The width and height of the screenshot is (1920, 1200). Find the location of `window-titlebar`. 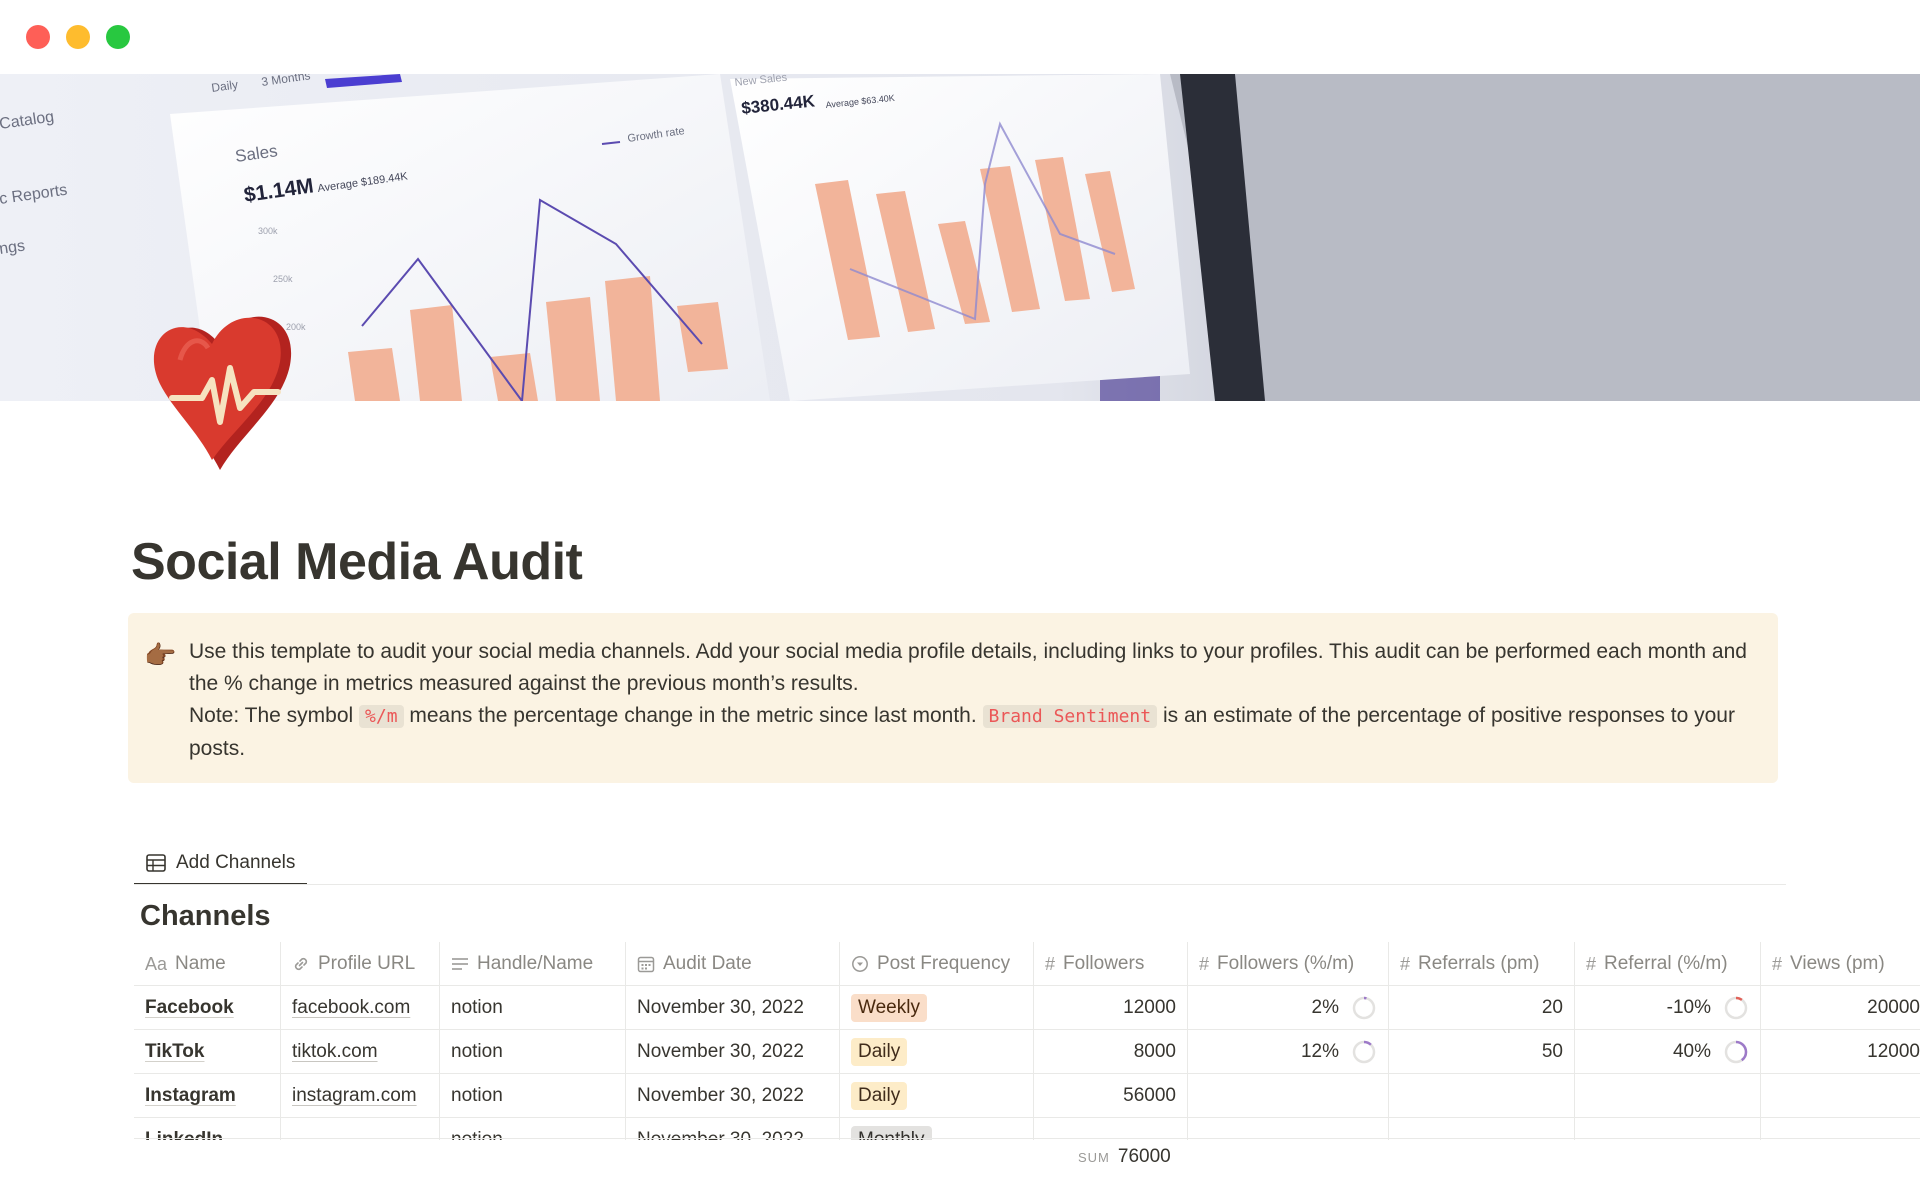

window-titlebar is located at coordinates (960, 37).